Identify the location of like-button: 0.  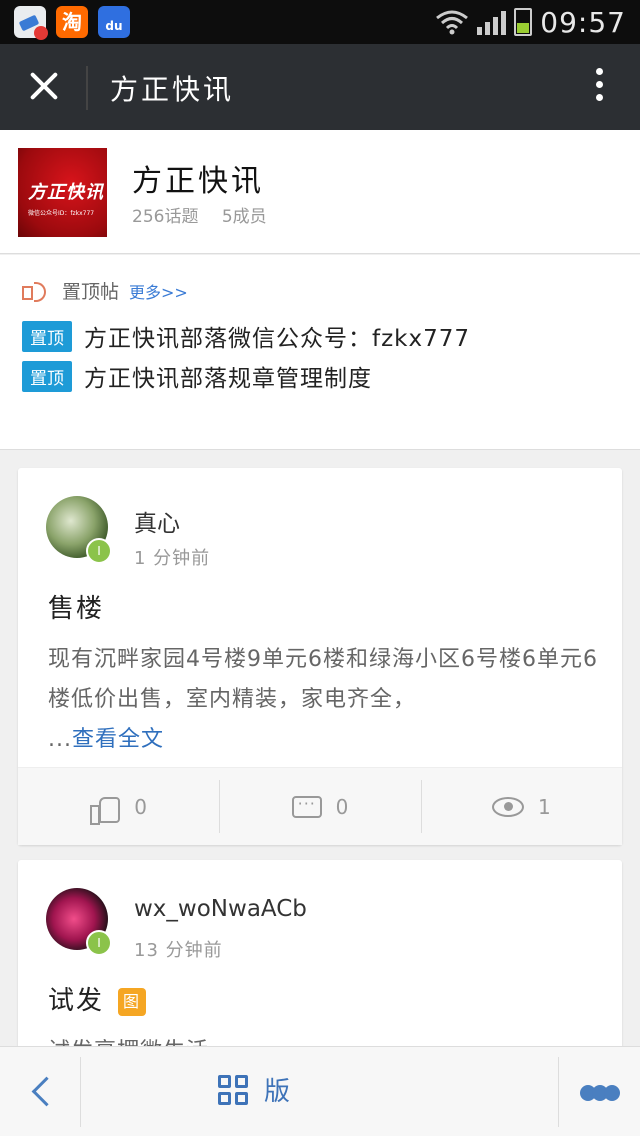
(118, 806).